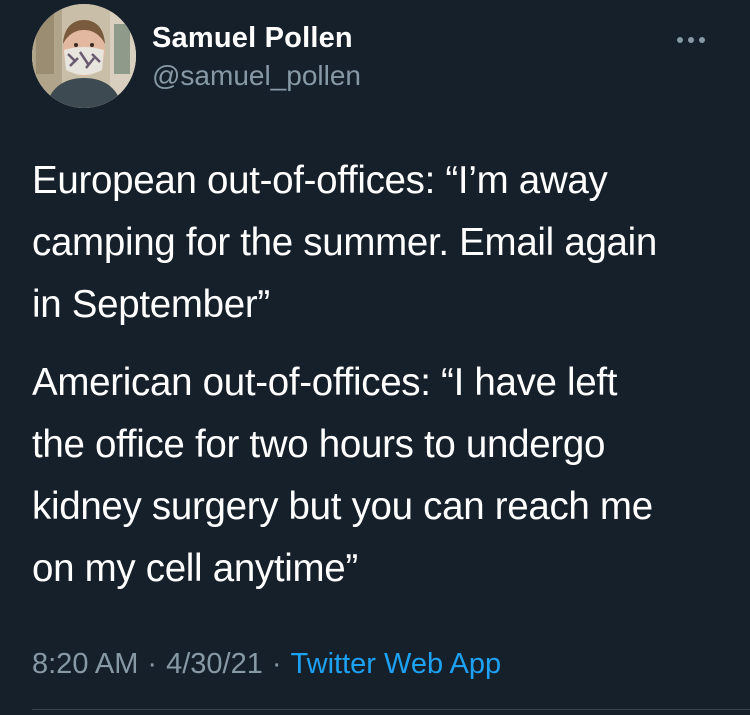 This screenshot has width=750, height=715. I want to click on tweet-text-line: in September”, so click(151, 304).